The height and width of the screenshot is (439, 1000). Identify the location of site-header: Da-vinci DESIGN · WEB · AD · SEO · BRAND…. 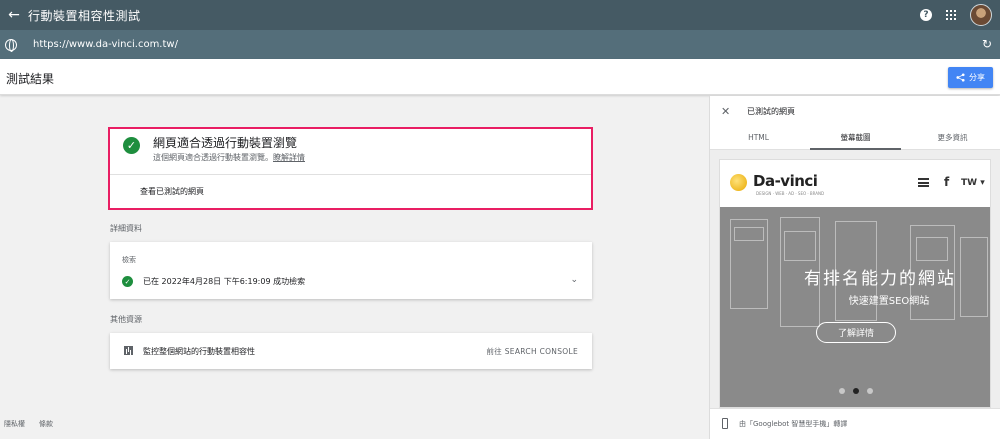
(855, 183).